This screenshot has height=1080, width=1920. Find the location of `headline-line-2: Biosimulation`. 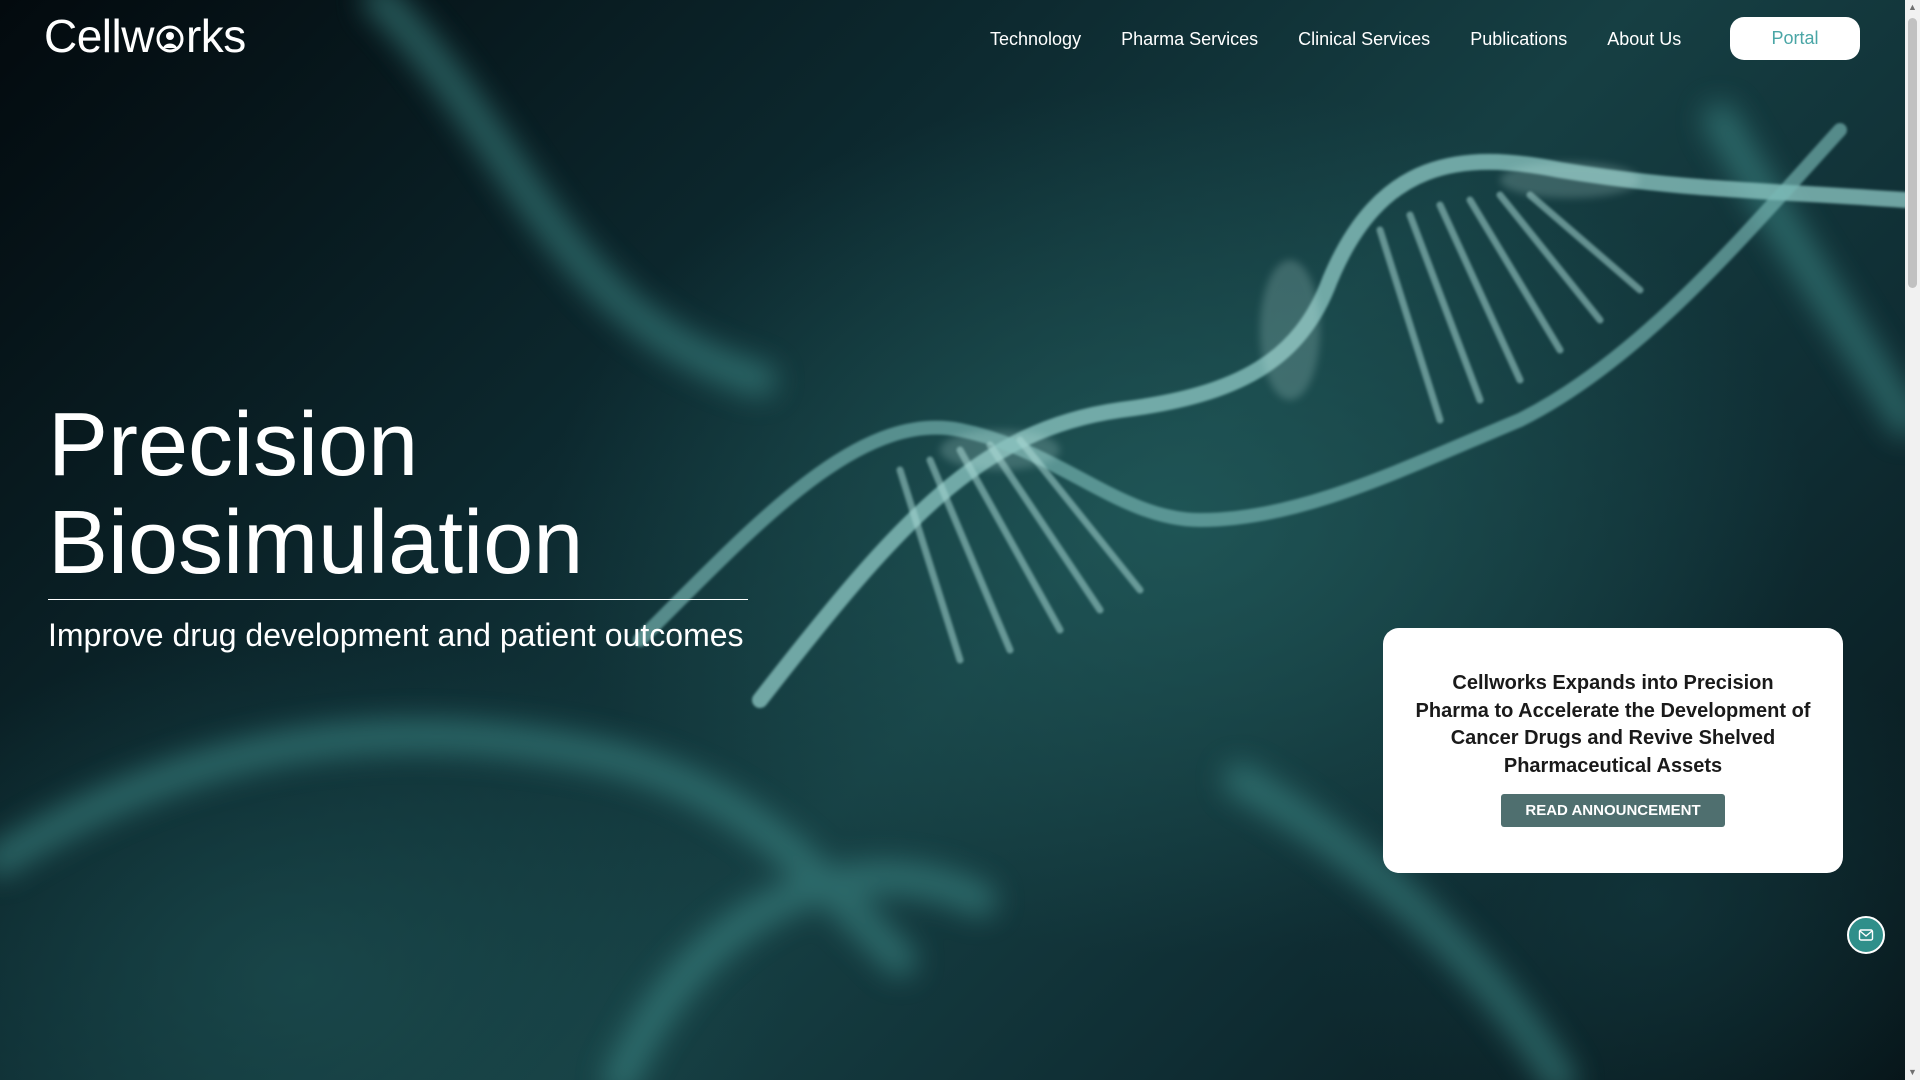

headline-line-2: Biosimulation is located at coordinates (316, 543).